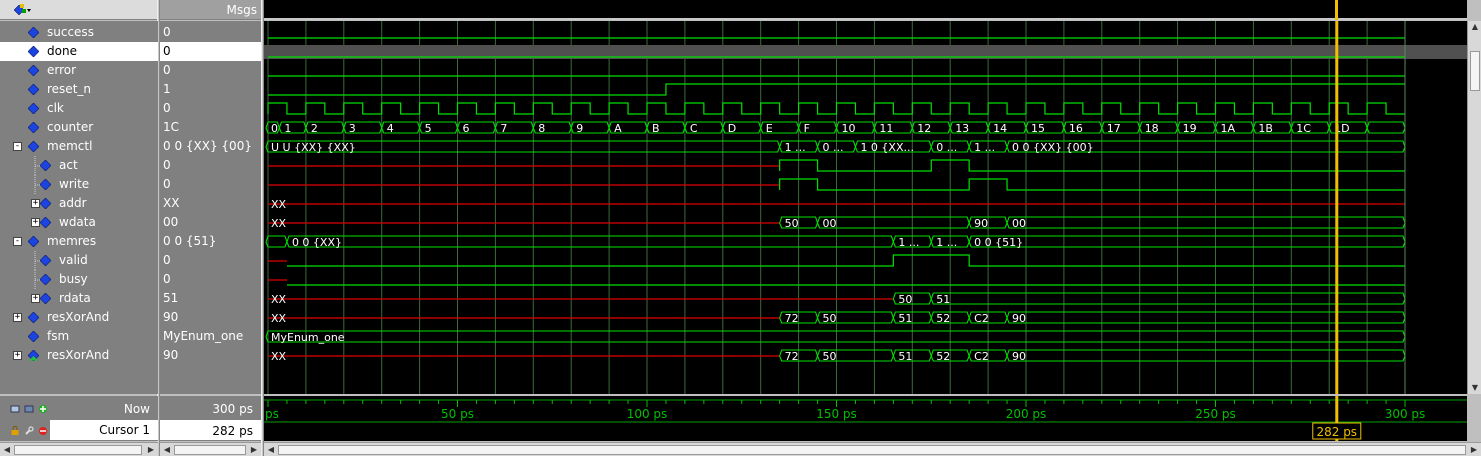 The width and height of the screenshot is (1481, 456). I want to click on signal-row-counter: counter, so click(79, 127).